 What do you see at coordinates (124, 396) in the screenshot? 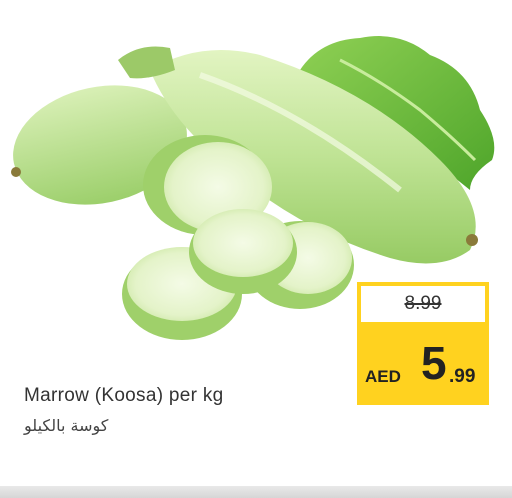
I see `product-name: Marrow (Koosa) per kg` at bounding box center [124, 396].